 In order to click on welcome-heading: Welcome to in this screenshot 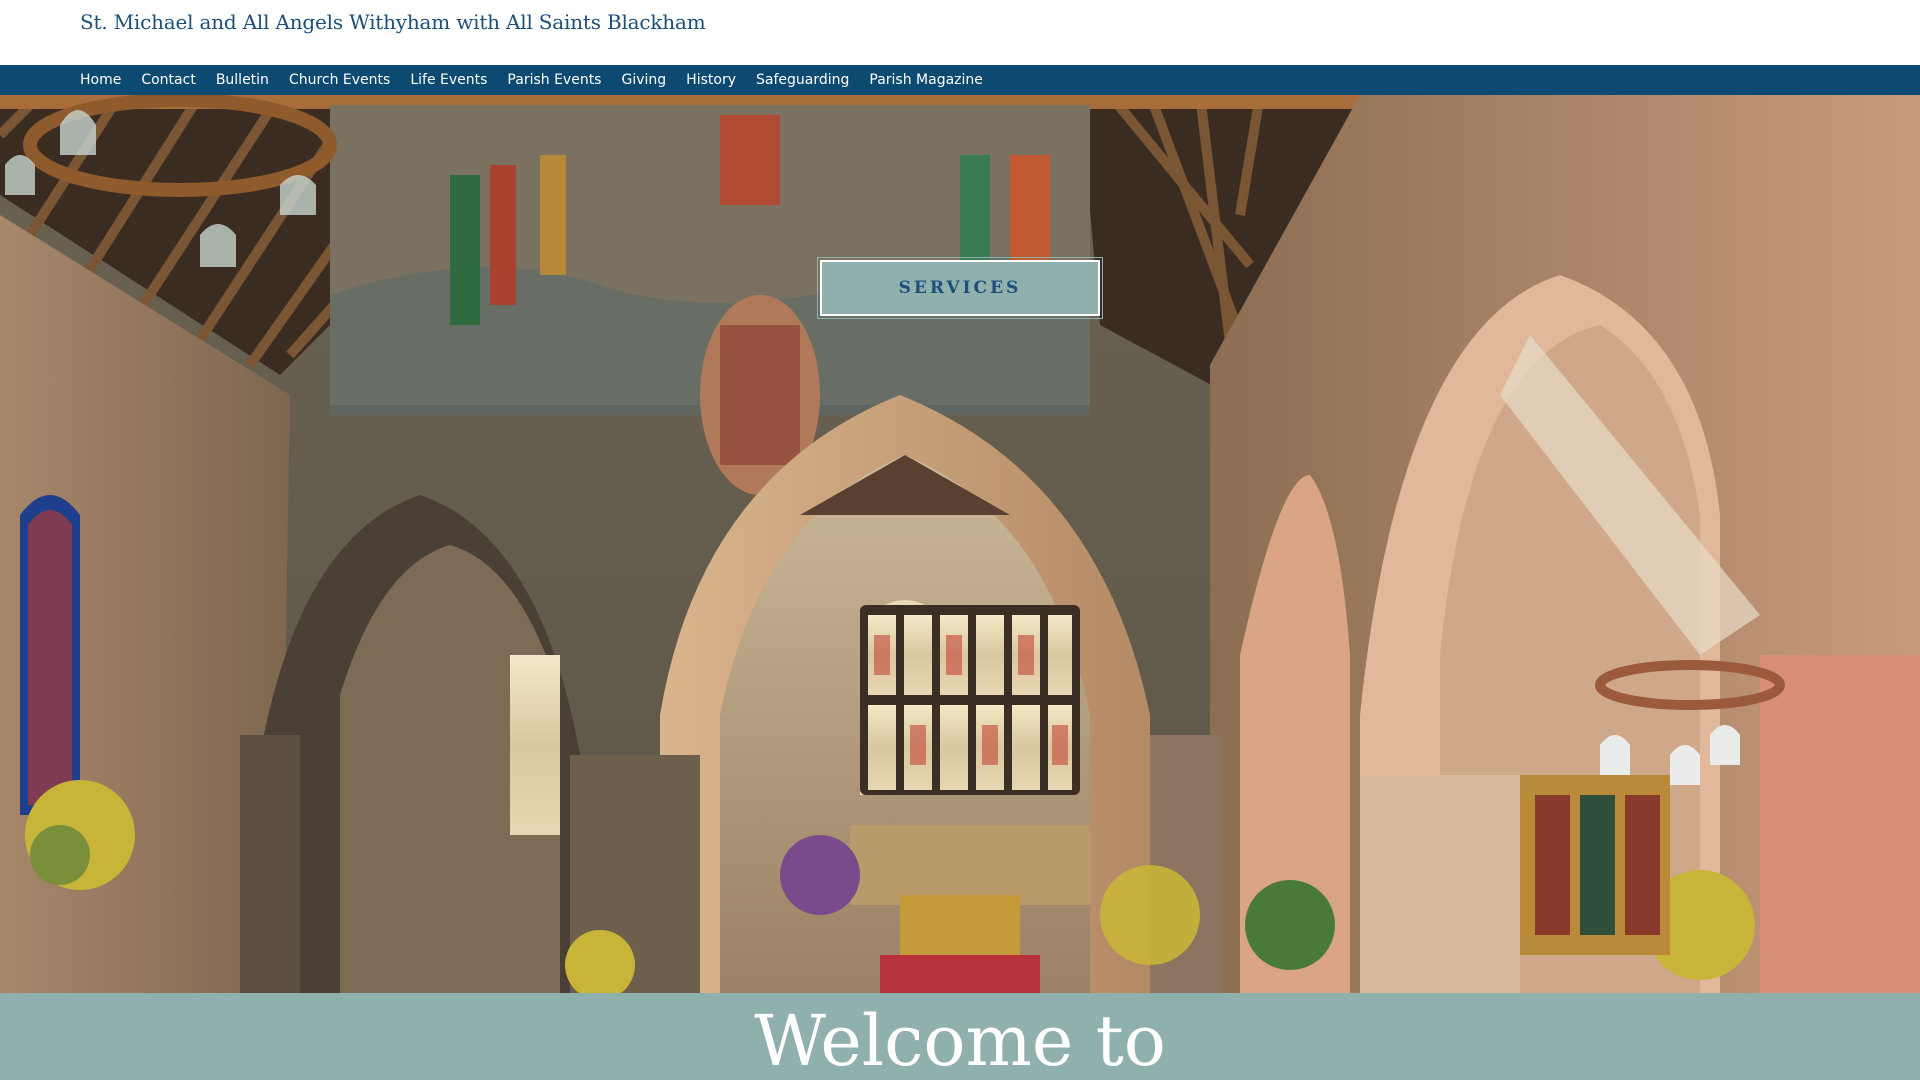, I will do `click(960, 1040)`.